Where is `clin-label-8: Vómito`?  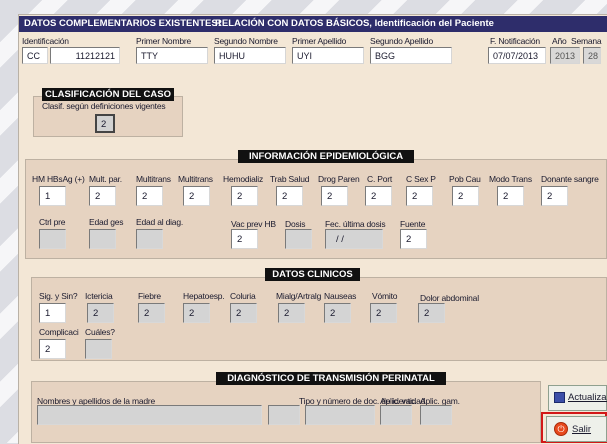 clin-label-8: Vómito is located at coordinates (385, 296).